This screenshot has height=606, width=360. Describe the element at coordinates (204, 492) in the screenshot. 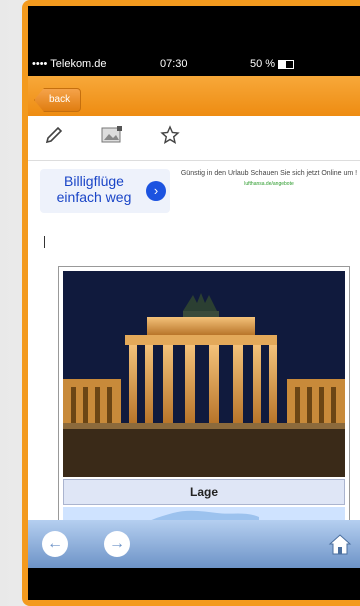

I see `section-caption: Lage` at that location.